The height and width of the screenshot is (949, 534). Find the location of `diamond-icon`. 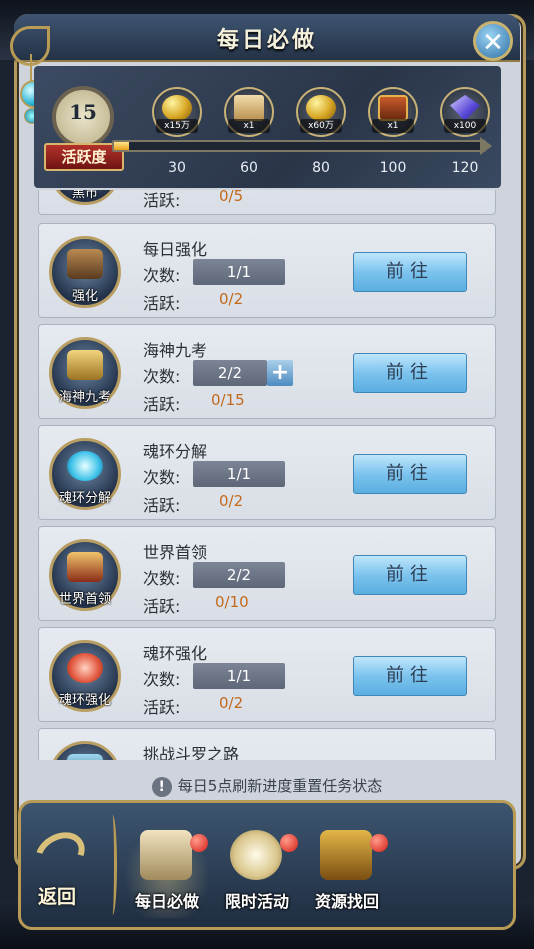

diamond-icon is located at coordinates (465, 108).